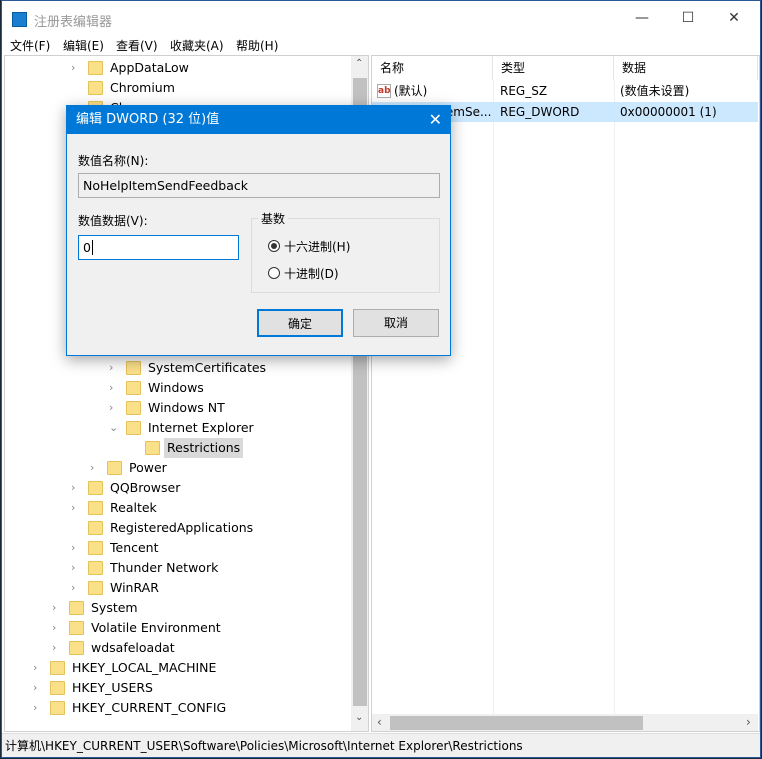 The height and width of the screenshot is (759, 762). What do you see at coordinates (565, 91) in the screenshot?
I see `value-row: ab (默认) REG_SZ (数值未设置)` at bounding box center [565, 91].